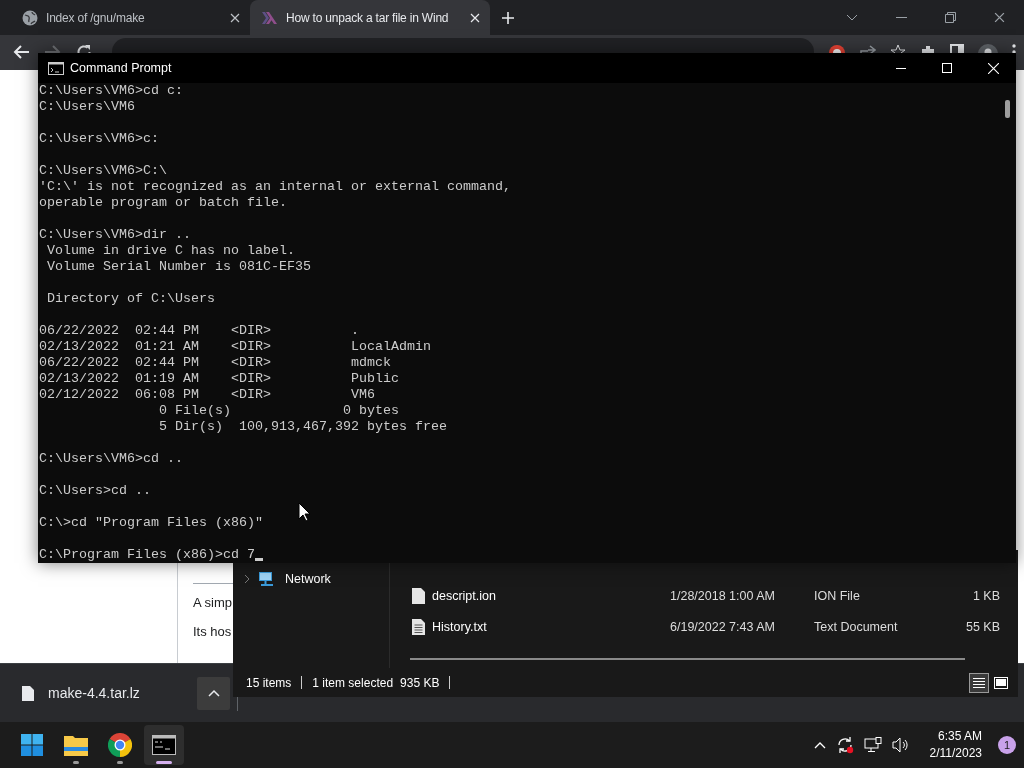  I want to click on browser-tab: How to unpack a tar file in Wind, so click(370, 17).